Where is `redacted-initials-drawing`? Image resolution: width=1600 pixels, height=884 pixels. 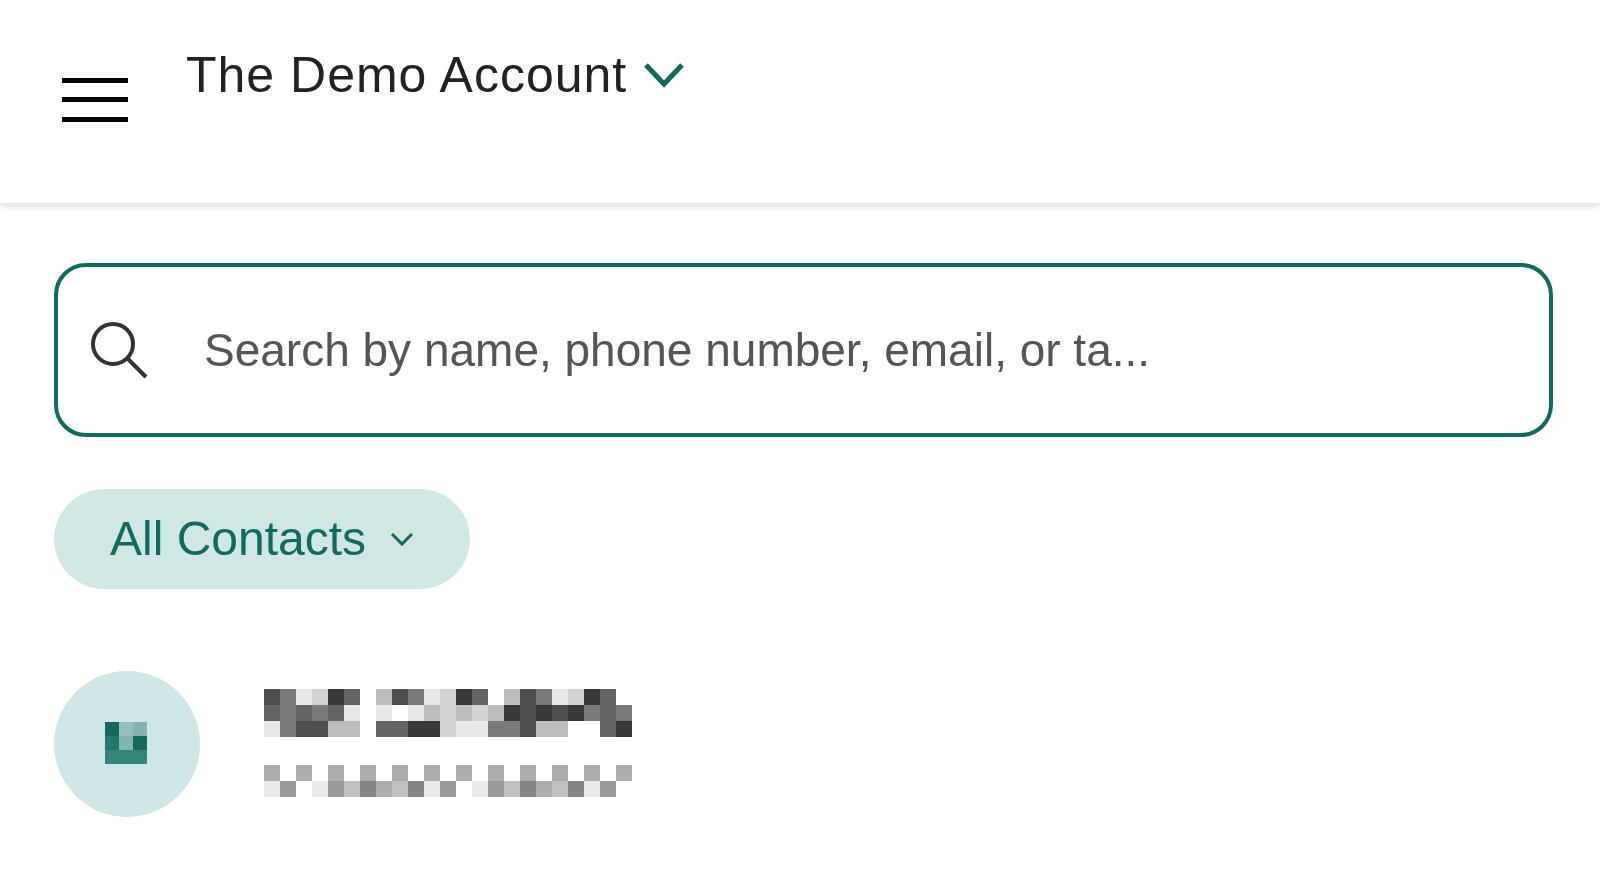 redacted-initials-drawing is located at coordinates (127, 744).